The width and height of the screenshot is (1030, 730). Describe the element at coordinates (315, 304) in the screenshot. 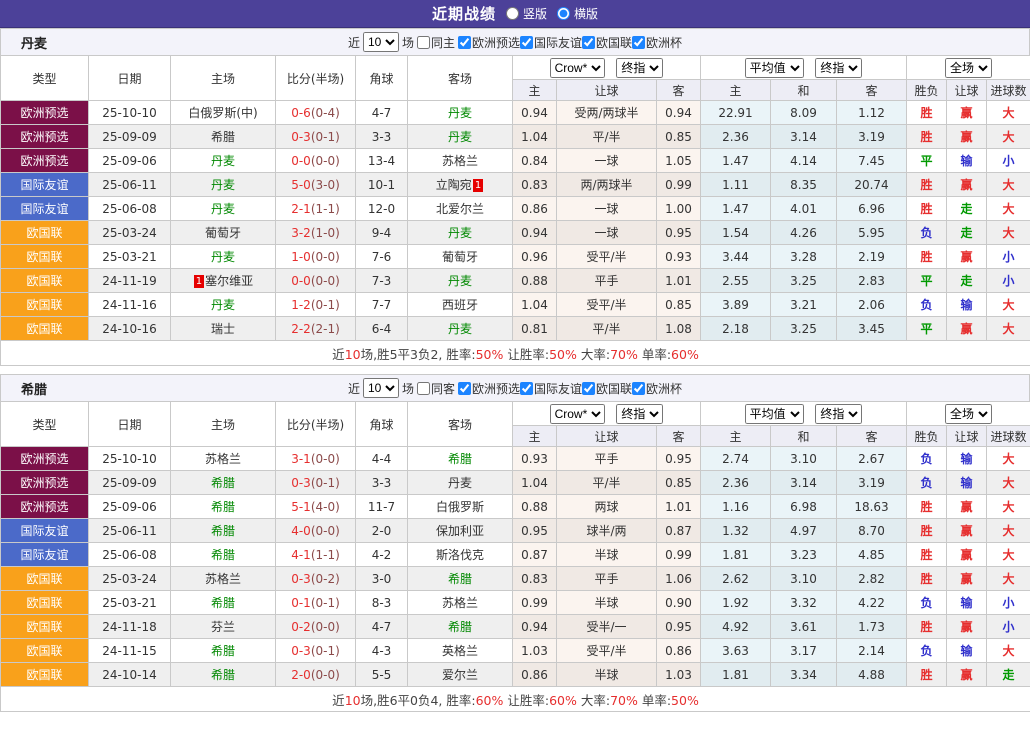

I see `match-score: 1-2(0-1)` at that location.